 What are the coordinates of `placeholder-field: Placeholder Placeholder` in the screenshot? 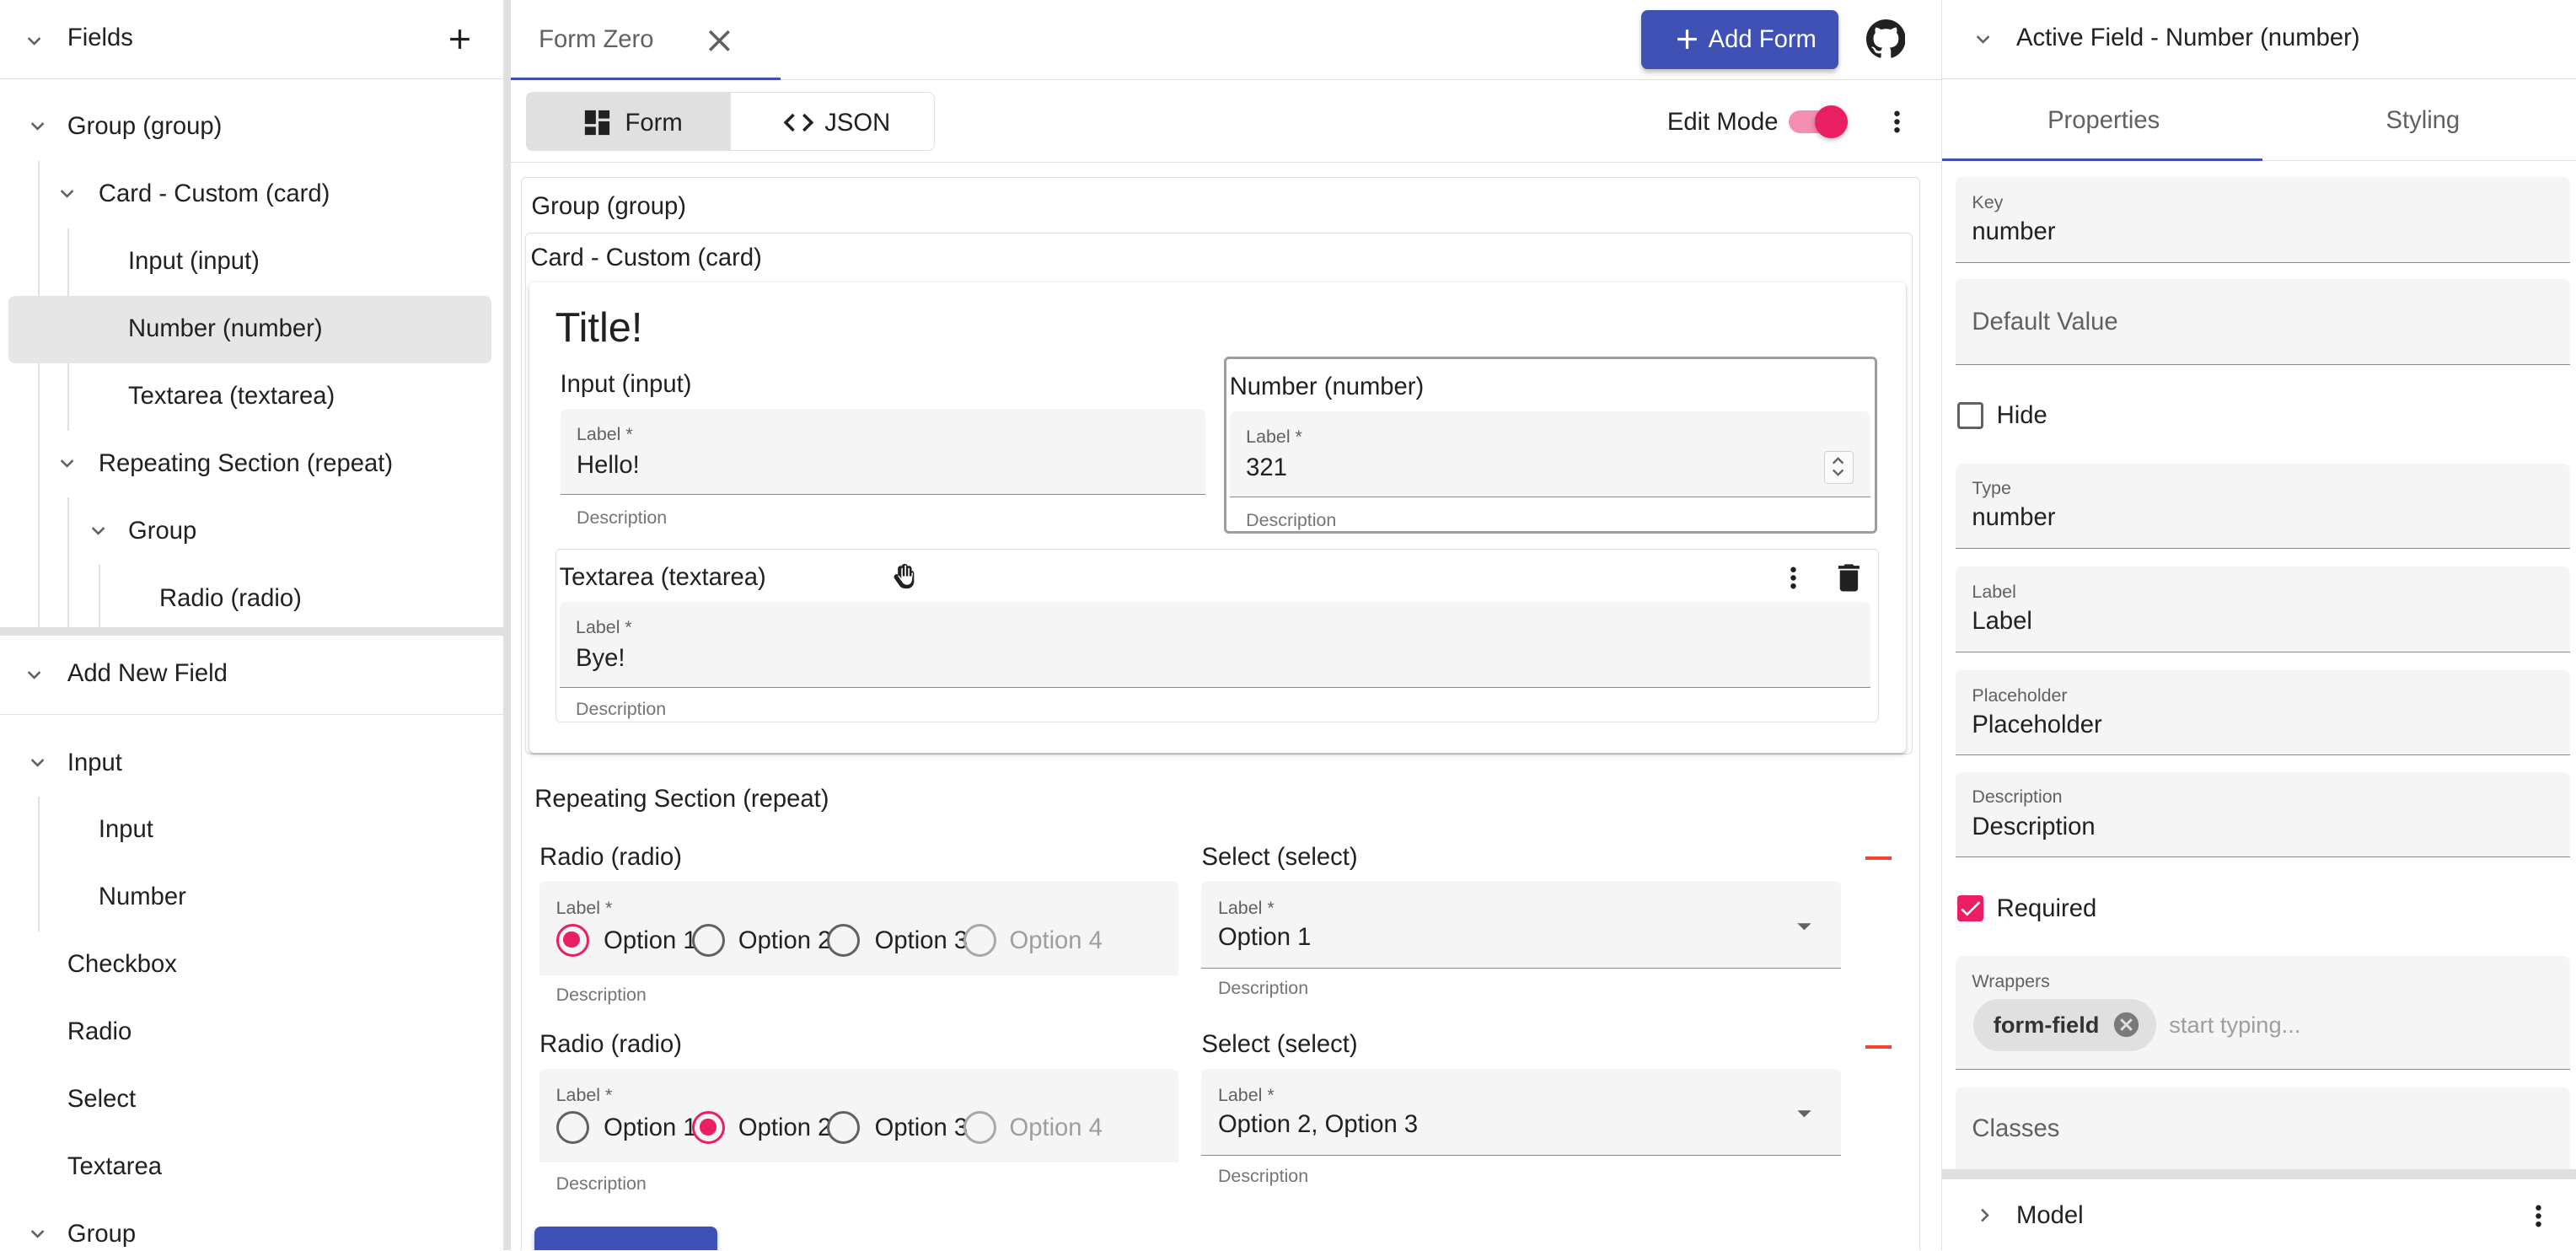 It's located at (2262, 713).